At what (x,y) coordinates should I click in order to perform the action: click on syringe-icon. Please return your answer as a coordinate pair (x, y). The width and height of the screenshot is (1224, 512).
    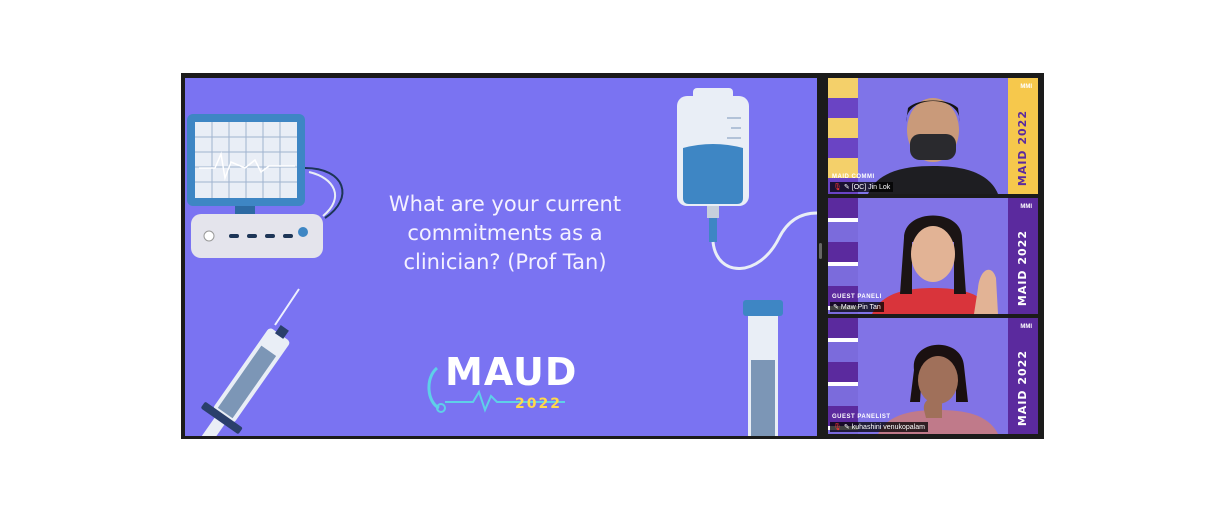
    Looking at the image, I should click on (248, 362).